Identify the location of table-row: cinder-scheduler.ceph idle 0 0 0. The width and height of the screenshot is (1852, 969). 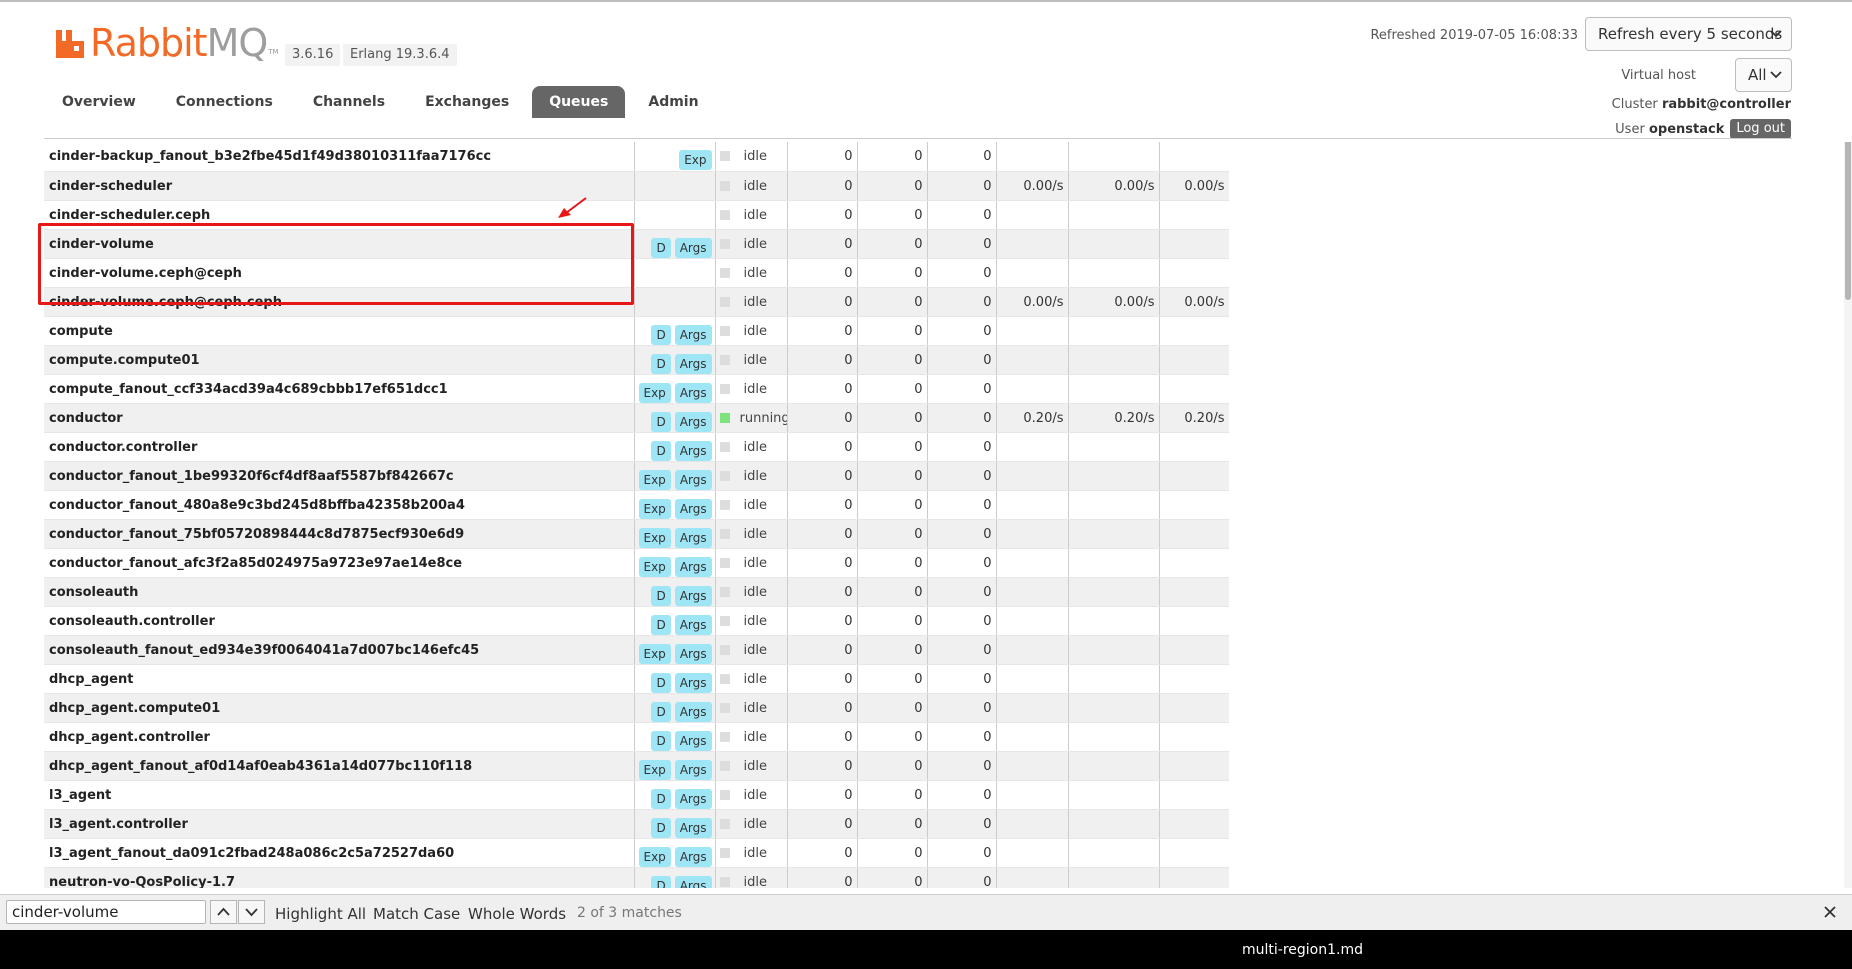
(636, 215).